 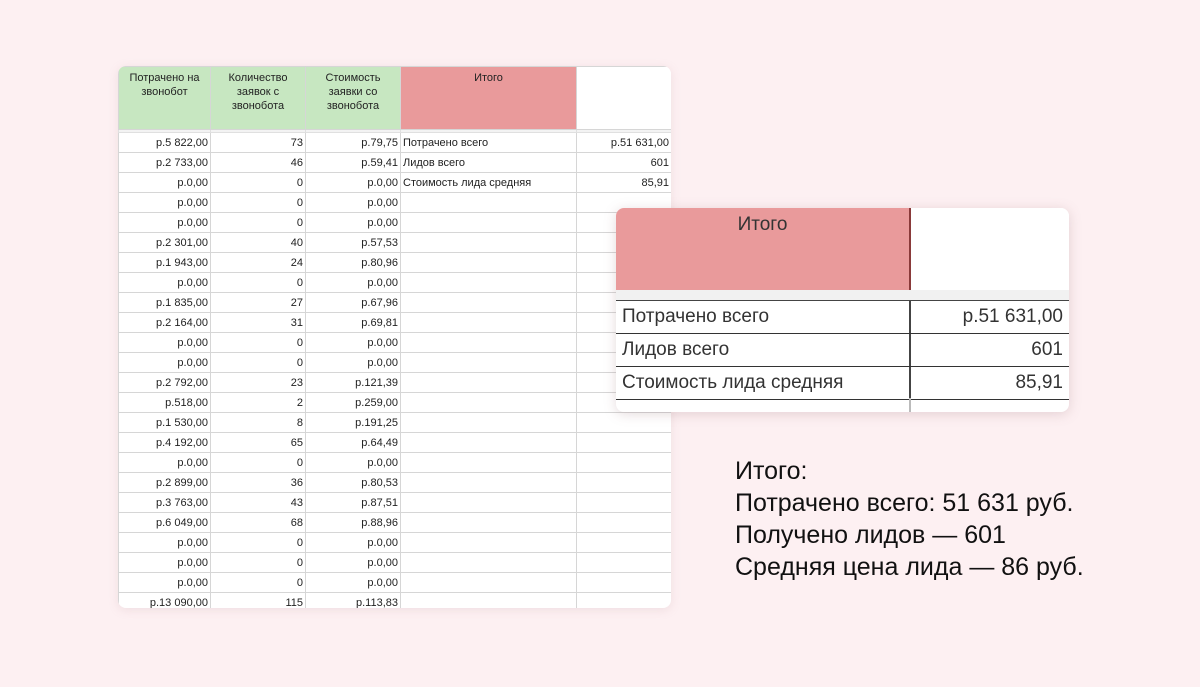 I want to click on cell-cost: р.113,83, so click(x=353, y=600).